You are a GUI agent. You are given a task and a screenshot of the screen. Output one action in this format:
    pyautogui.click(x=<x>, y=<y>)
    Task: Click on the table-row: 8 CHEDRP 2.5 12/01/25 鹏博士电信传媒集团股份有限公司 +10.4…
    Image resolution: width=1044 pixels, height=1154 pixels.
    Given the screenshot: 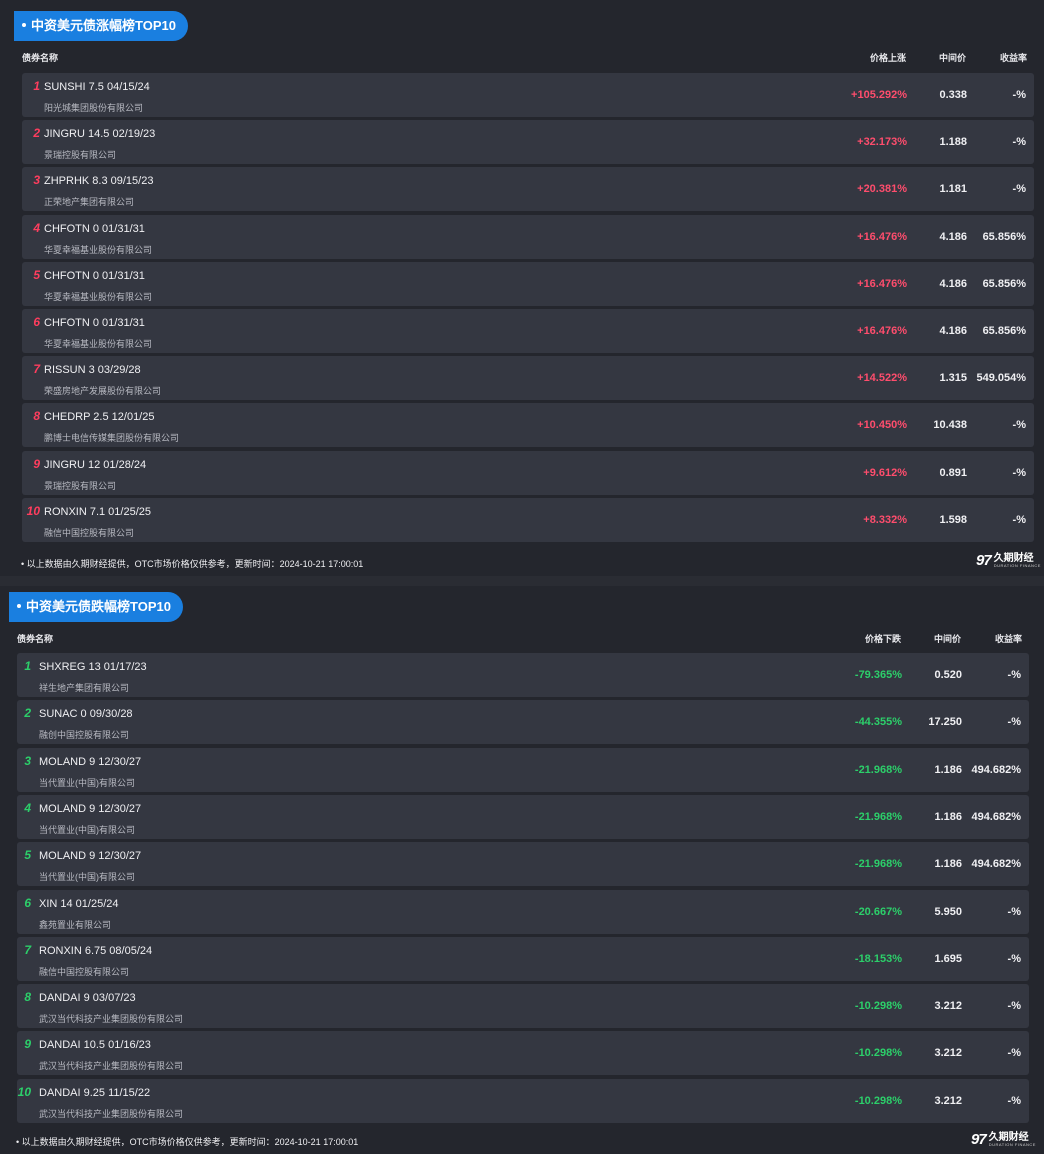 What is the action you would take?
    pyautogui.click(x=528, y=425)
    